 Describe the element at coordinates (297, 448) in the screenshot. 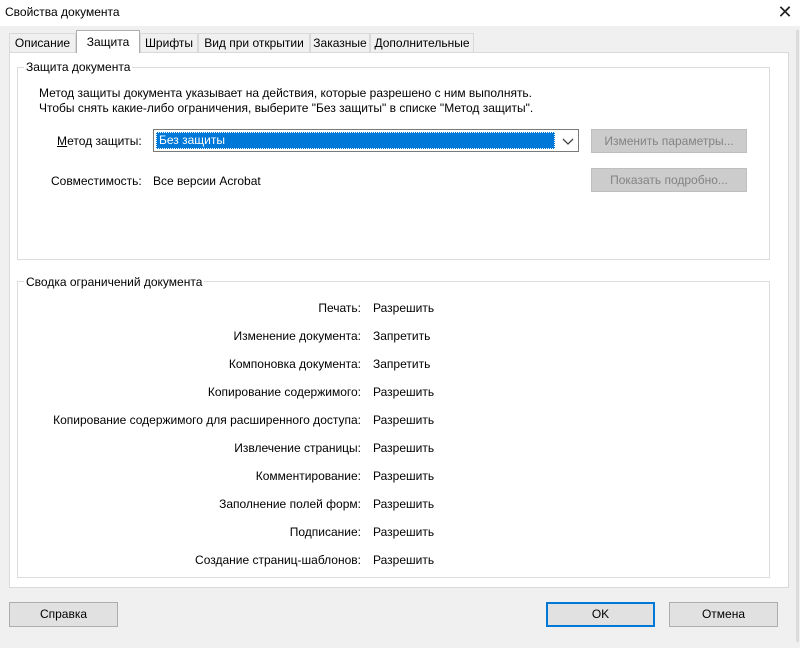

I see `restriction-label-page-extraction: Извлечение страницы:` at that location.